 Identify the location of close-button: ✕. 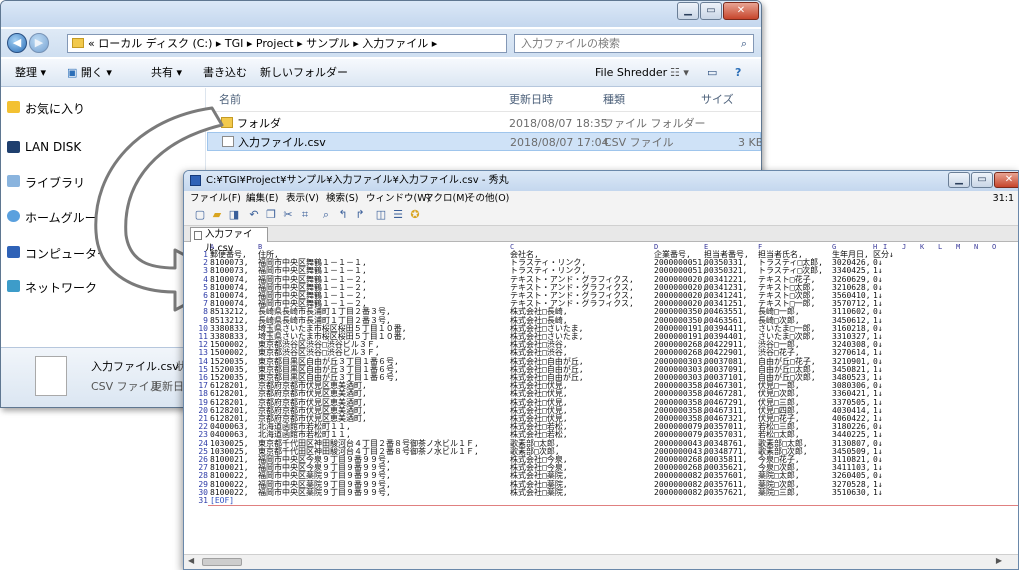
(741, 11).